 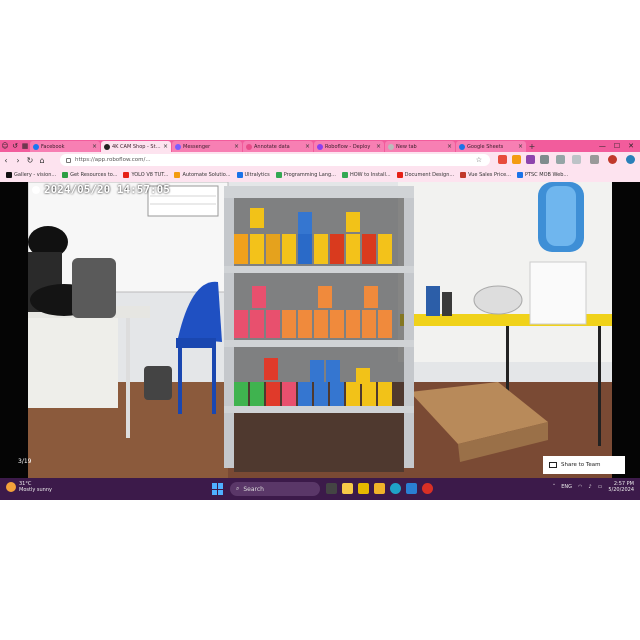 What do you see at coordinates (107, 189) in the screenshot?
I see `timestamp-text: 2024/05/20 14:57:05` at bounding box center [107, 189].